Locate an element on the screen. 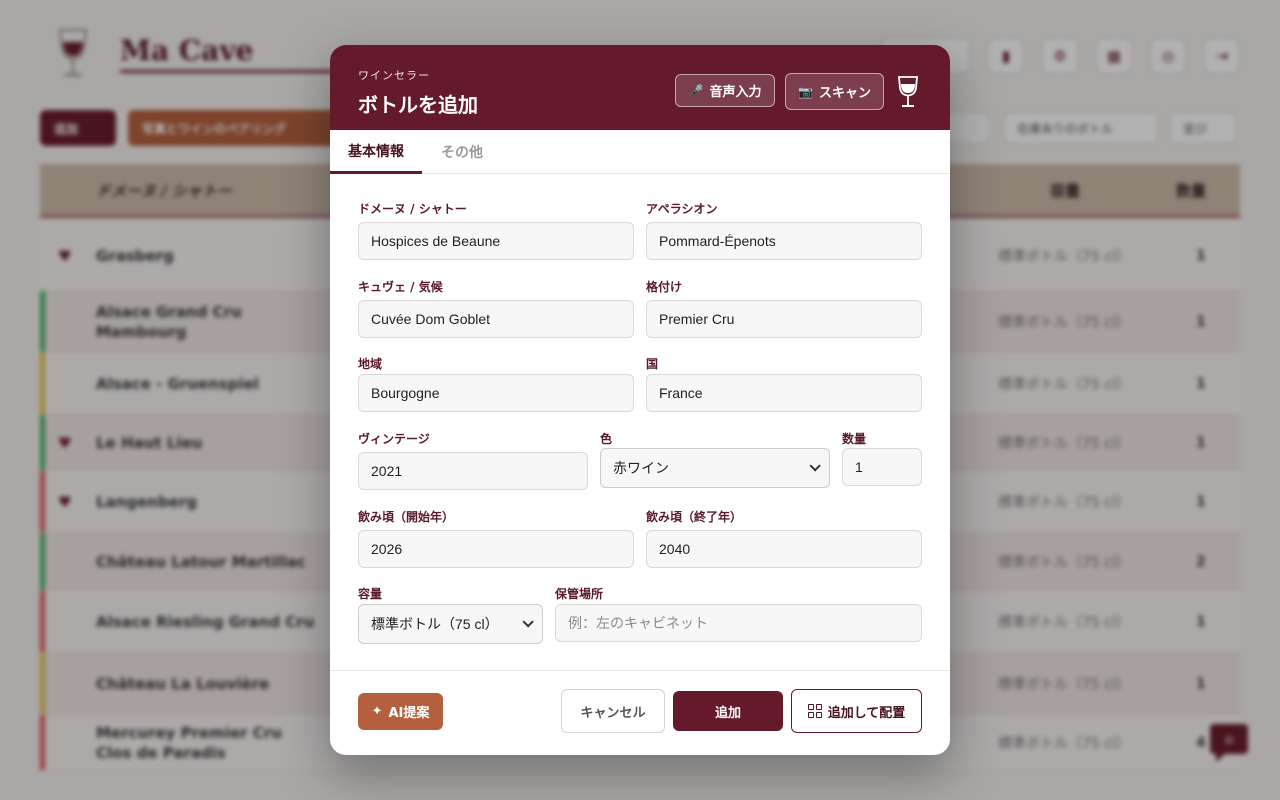  grid-layout-icon is located at coordinates (814, 711).